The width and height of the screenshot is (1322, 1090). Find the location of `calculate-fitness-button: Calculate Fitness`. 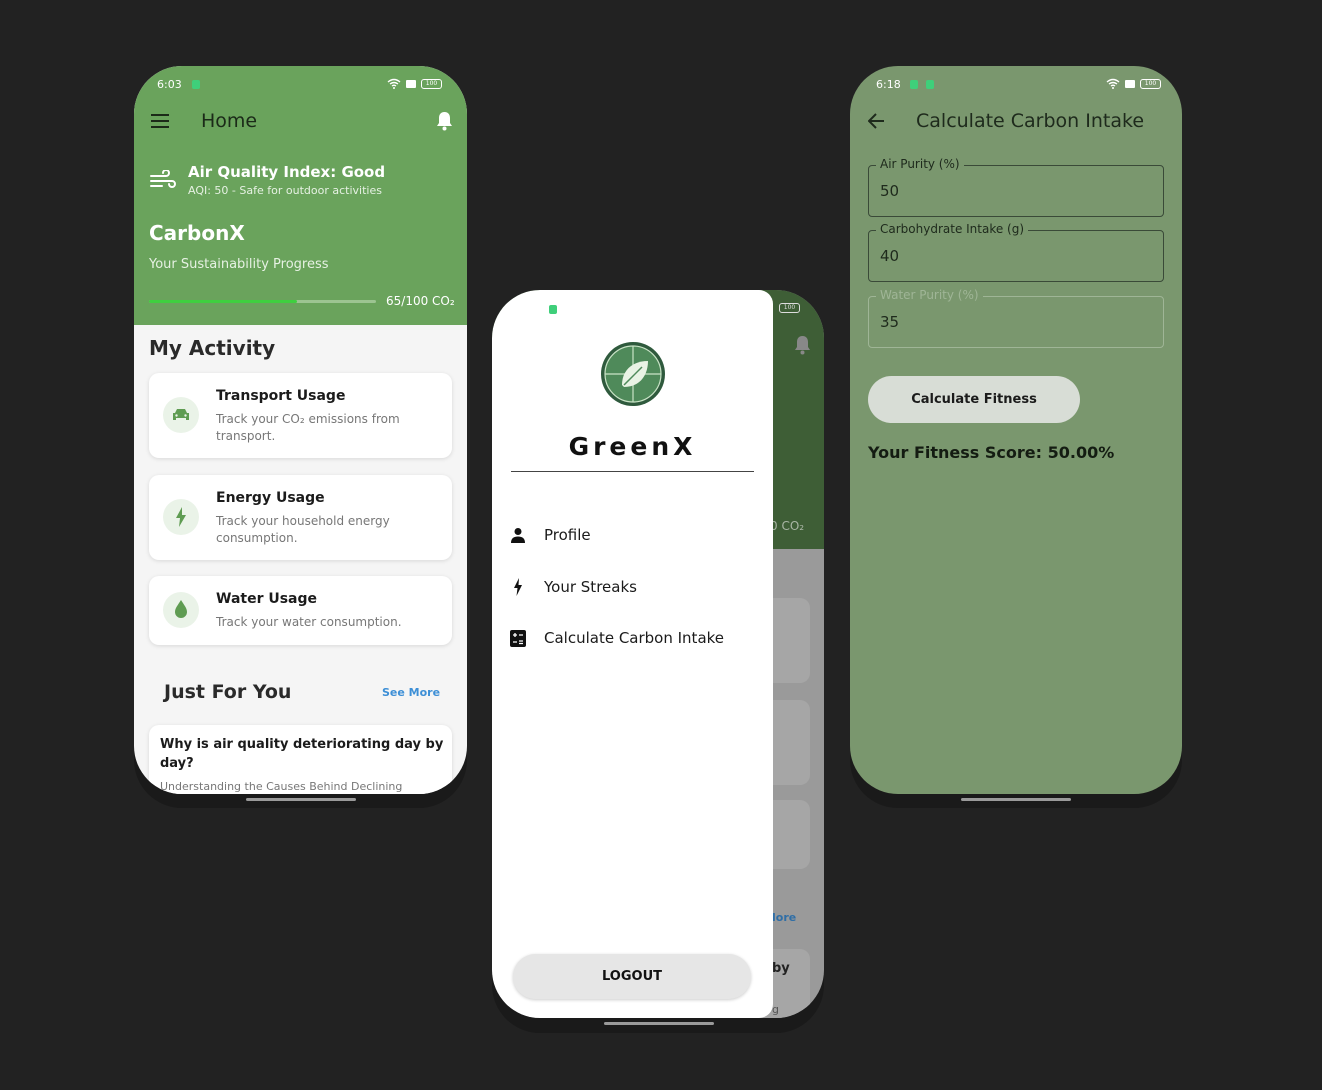

calculate-fitness-button: Calculate Fitness is located at coordinates (974, 399).